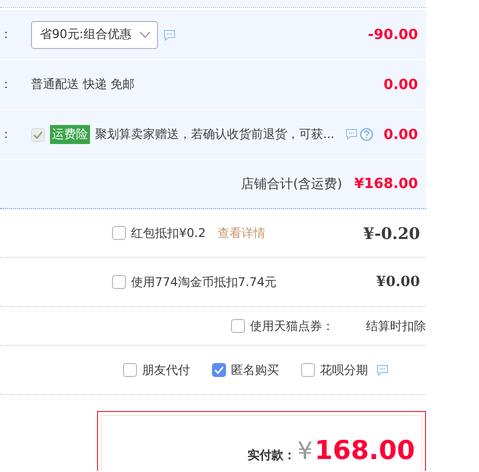 The image size is (479, 472). Describe the element at coordinates (386, 184) in the screenshot. I see `total-amount: ¥168.00` at that location.